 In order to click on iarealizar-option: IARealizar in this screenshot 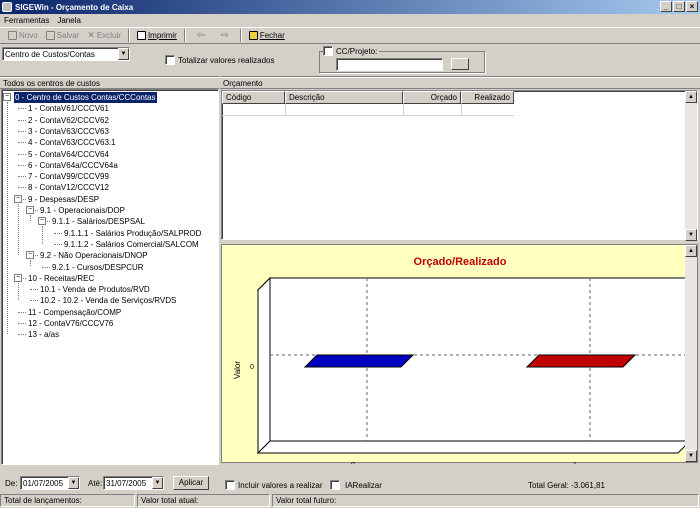, I will do `click(356, 485)`.